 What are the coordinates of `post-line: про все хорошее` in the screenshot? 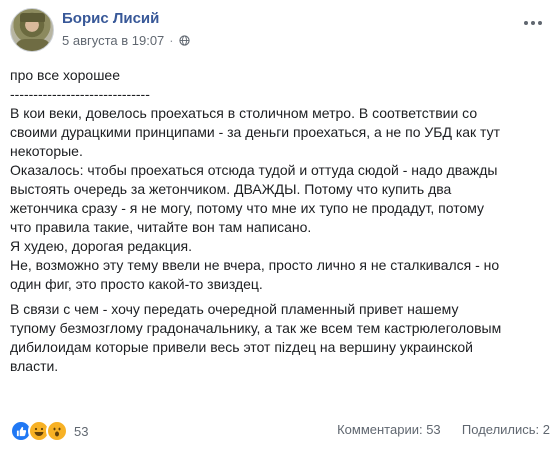 It's located at (65, 75).